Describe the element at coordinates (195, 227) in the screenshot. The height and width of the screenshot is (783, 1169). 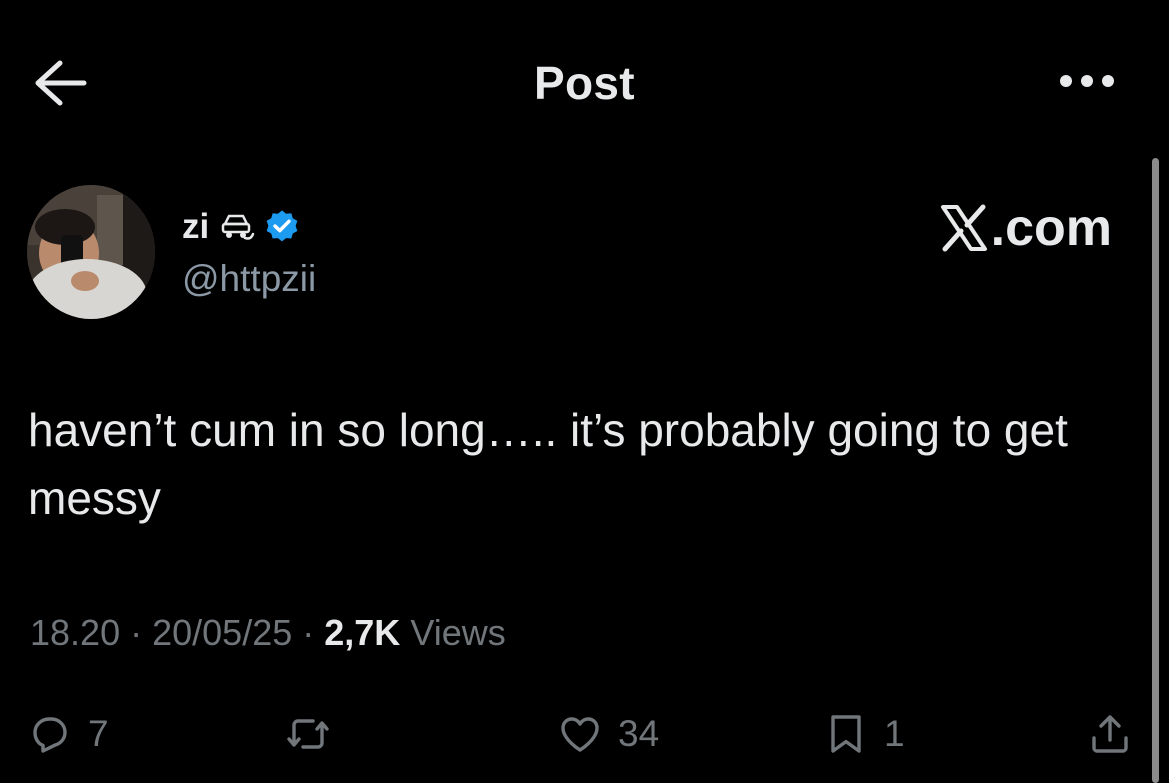
I see `display-name: zi` at that location.